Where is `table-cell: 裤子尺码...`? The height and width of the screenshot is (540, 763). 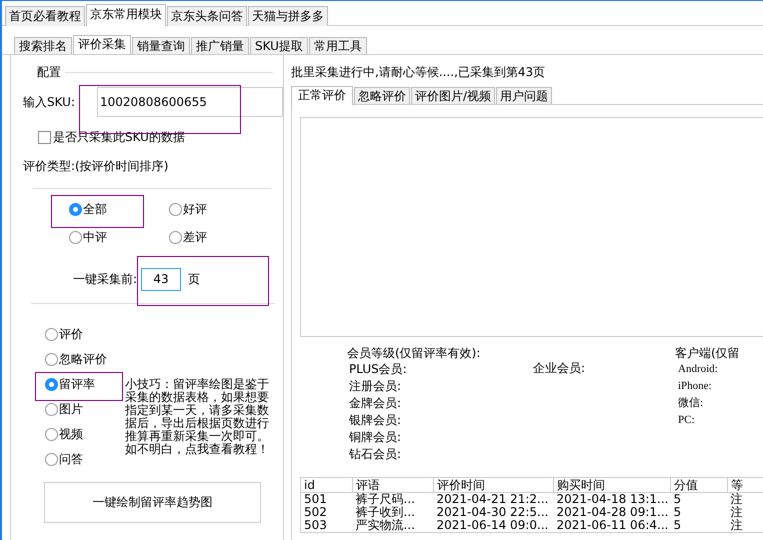
table-cell: 裤子尺码... is located at coordinates (393, 499).